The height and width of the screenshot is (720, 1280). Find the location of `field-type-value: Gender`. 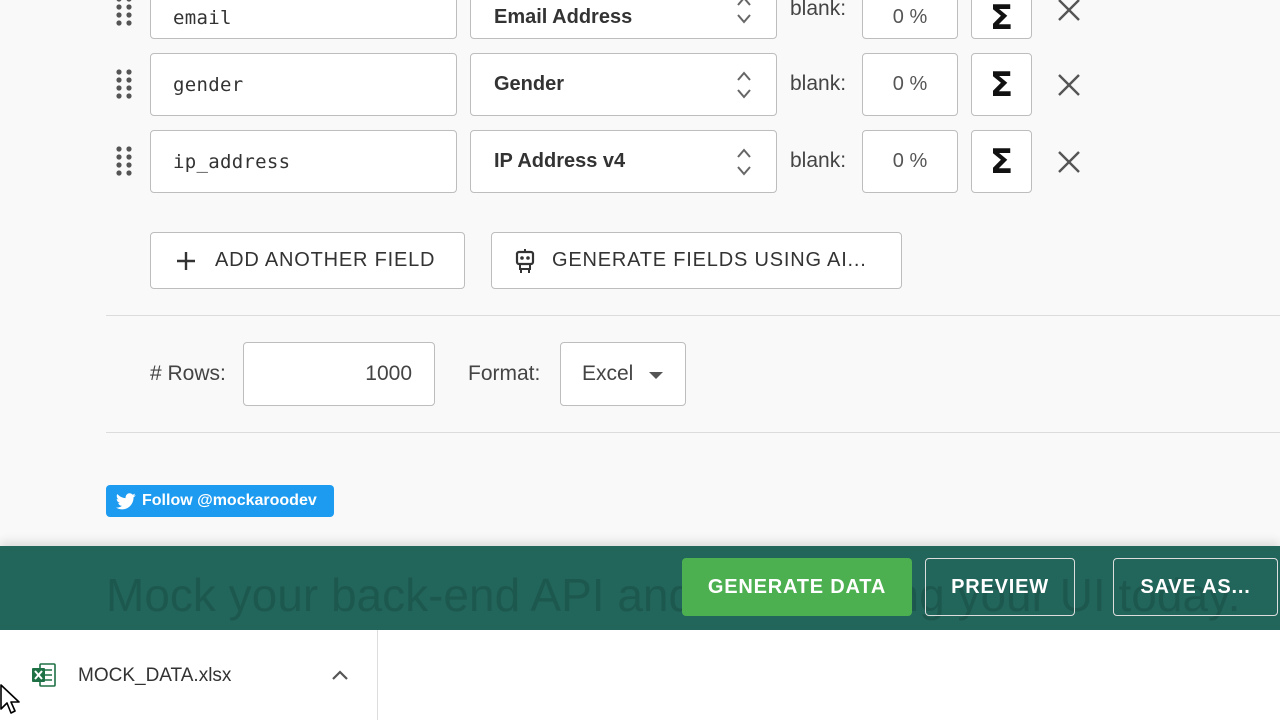

field-type-value: Gender is located at coordinates (529, 84).